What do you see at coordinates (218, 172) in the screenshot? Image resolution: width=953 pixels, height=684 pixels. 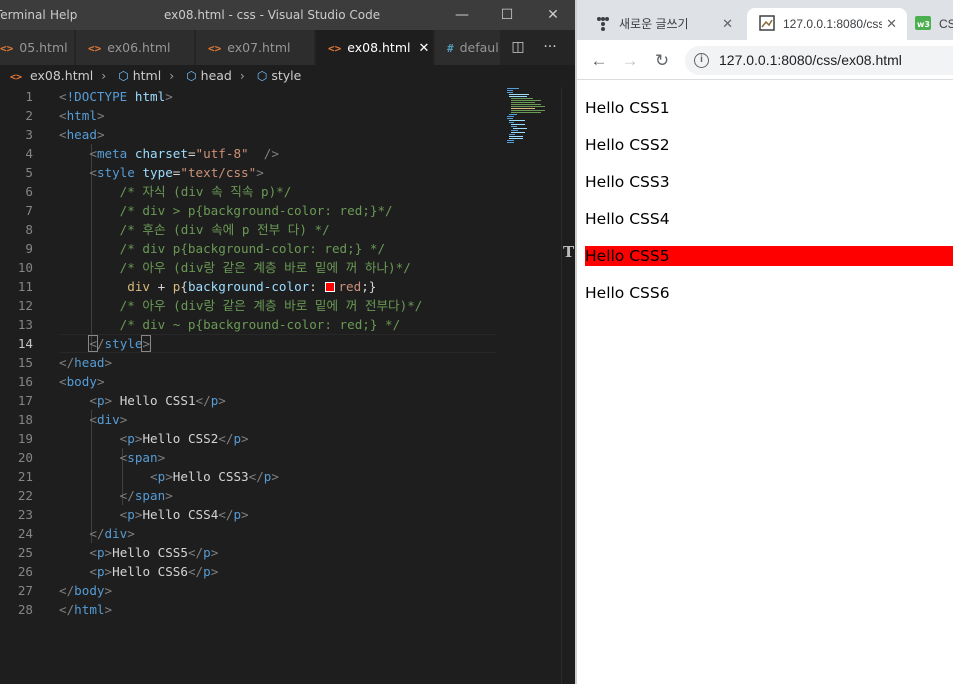 I see `code-token: "text/css"` at bounding box center [218, 172].